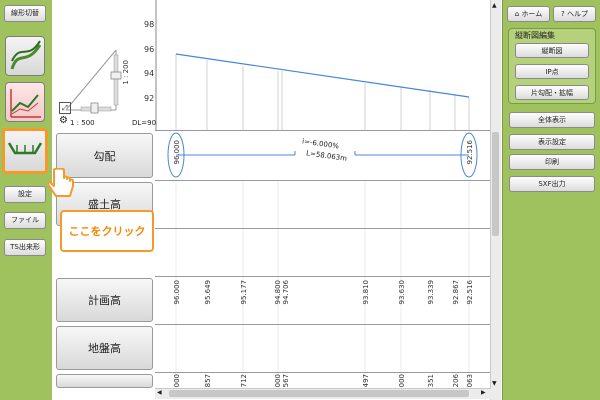 This screenshot has height=400, width=600. Describe the element at coordinates (177, 152) in the screenshot. I see `gradient-start-value: 96.000` at that location.